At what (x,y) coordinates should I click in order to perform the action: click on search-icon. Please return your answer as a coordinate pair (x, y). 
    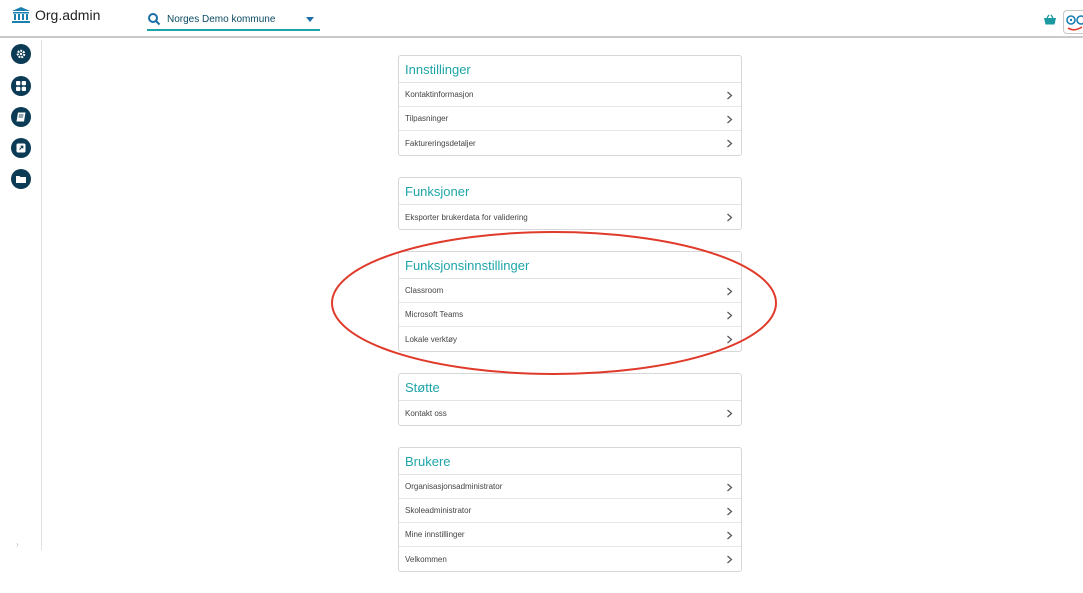
    Looking at the image, I should click on (154, 19).